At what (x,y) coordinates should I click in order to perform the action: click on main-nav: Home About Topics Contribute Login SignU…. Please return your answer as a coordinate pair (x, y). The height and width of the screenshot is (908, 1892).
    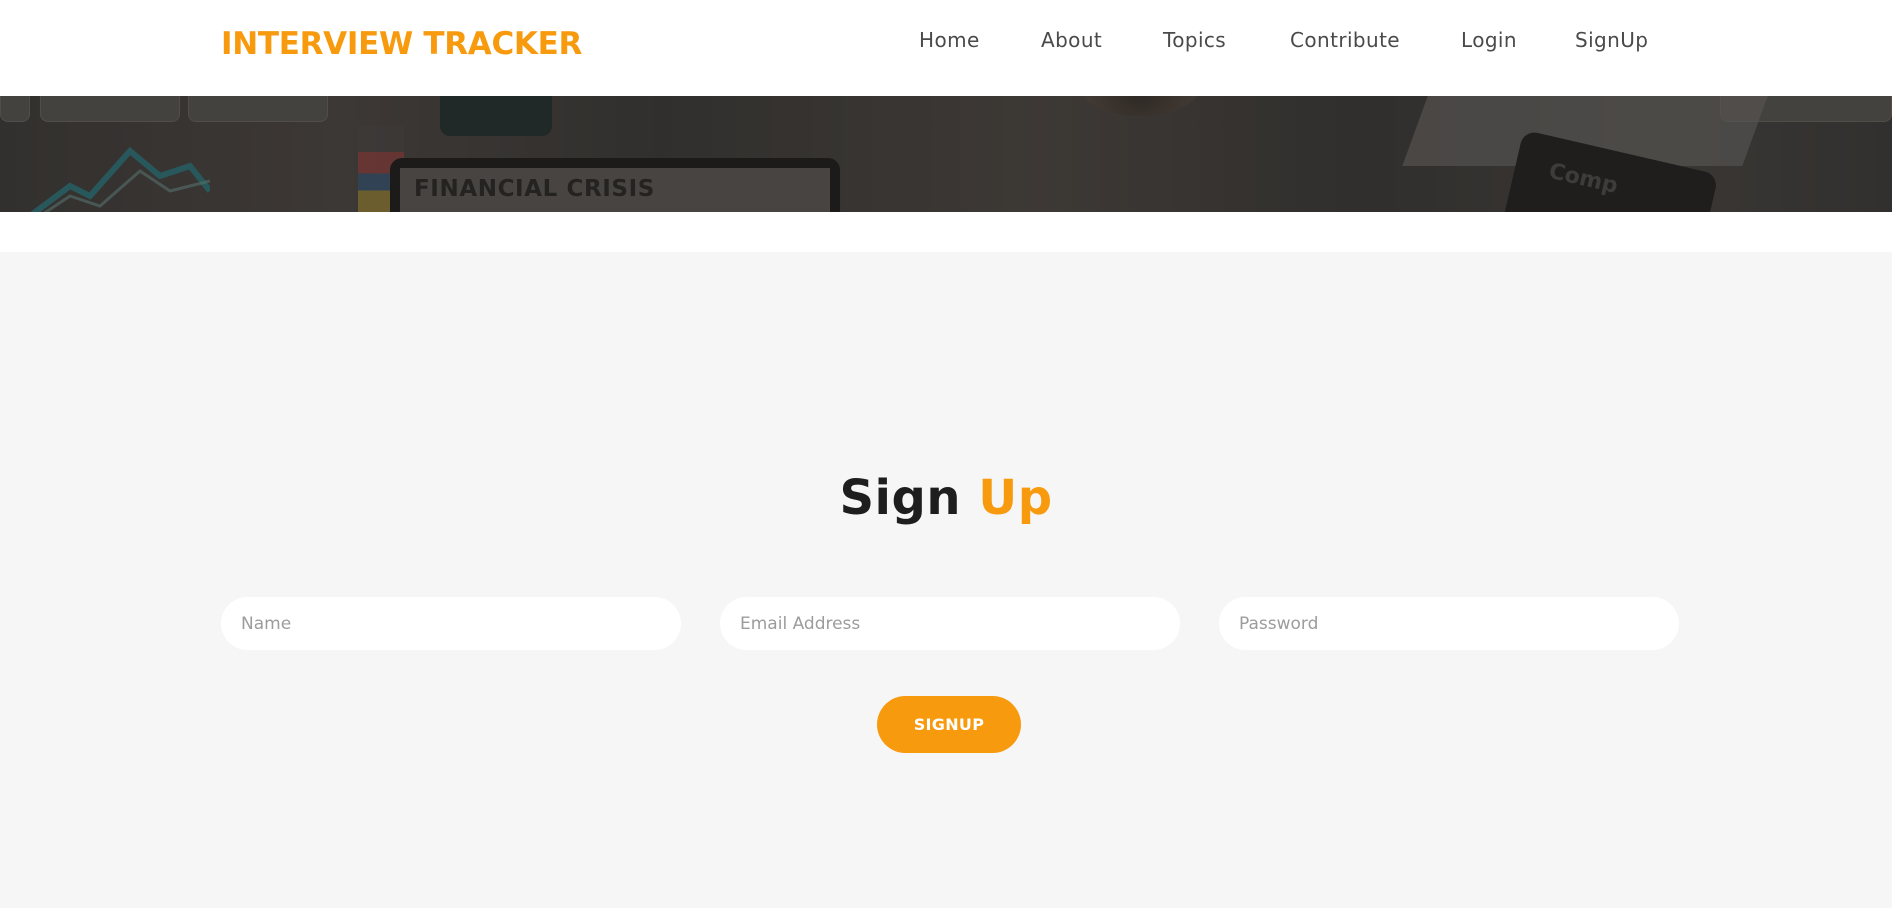
    Looking at the image, I should click on (946, 41).